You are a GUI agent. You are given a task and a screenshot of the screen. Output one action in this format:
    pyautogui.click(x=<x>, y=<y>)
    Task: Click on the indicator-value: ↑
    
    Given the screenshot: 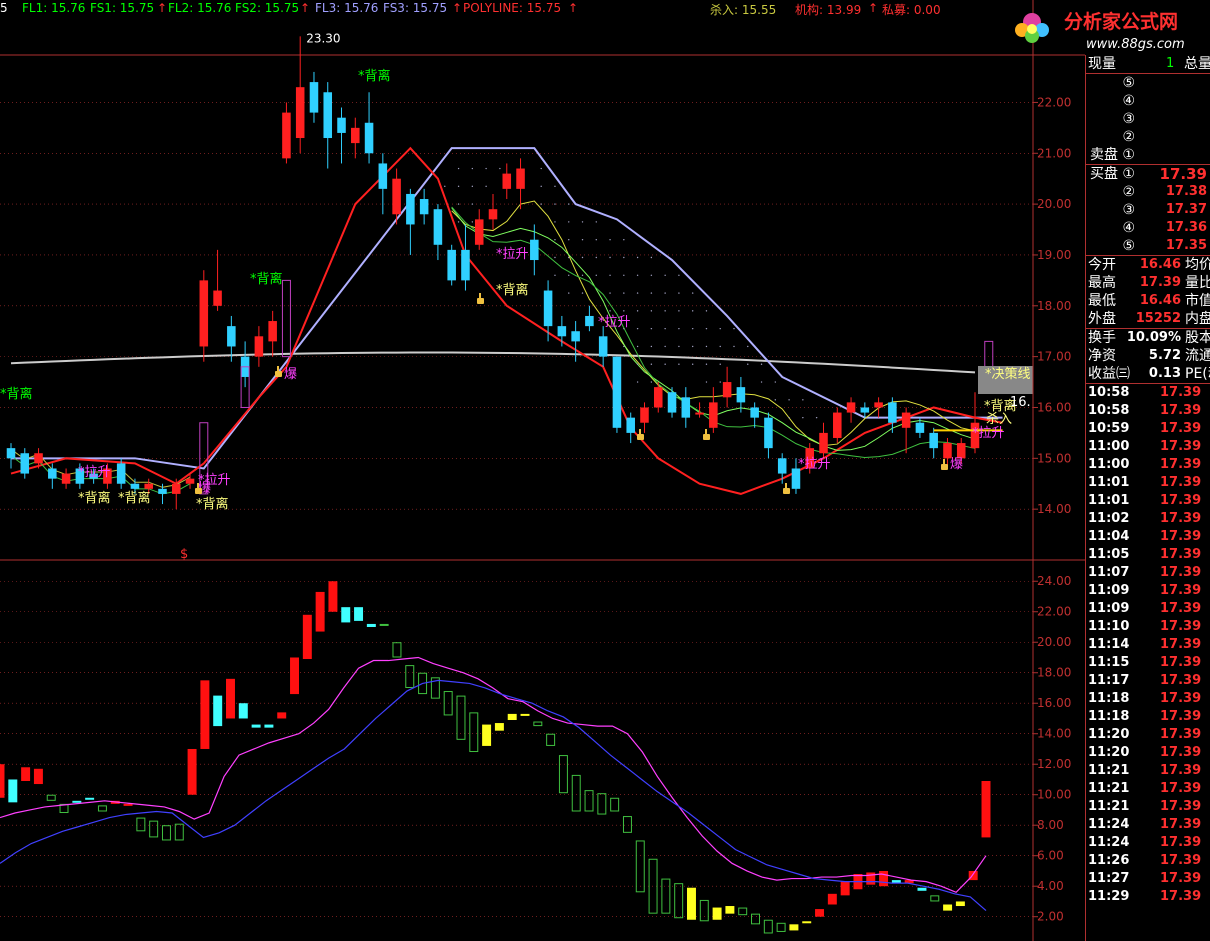 What is the action you would take?
    pyautogui.click(x=305, y=8)
    